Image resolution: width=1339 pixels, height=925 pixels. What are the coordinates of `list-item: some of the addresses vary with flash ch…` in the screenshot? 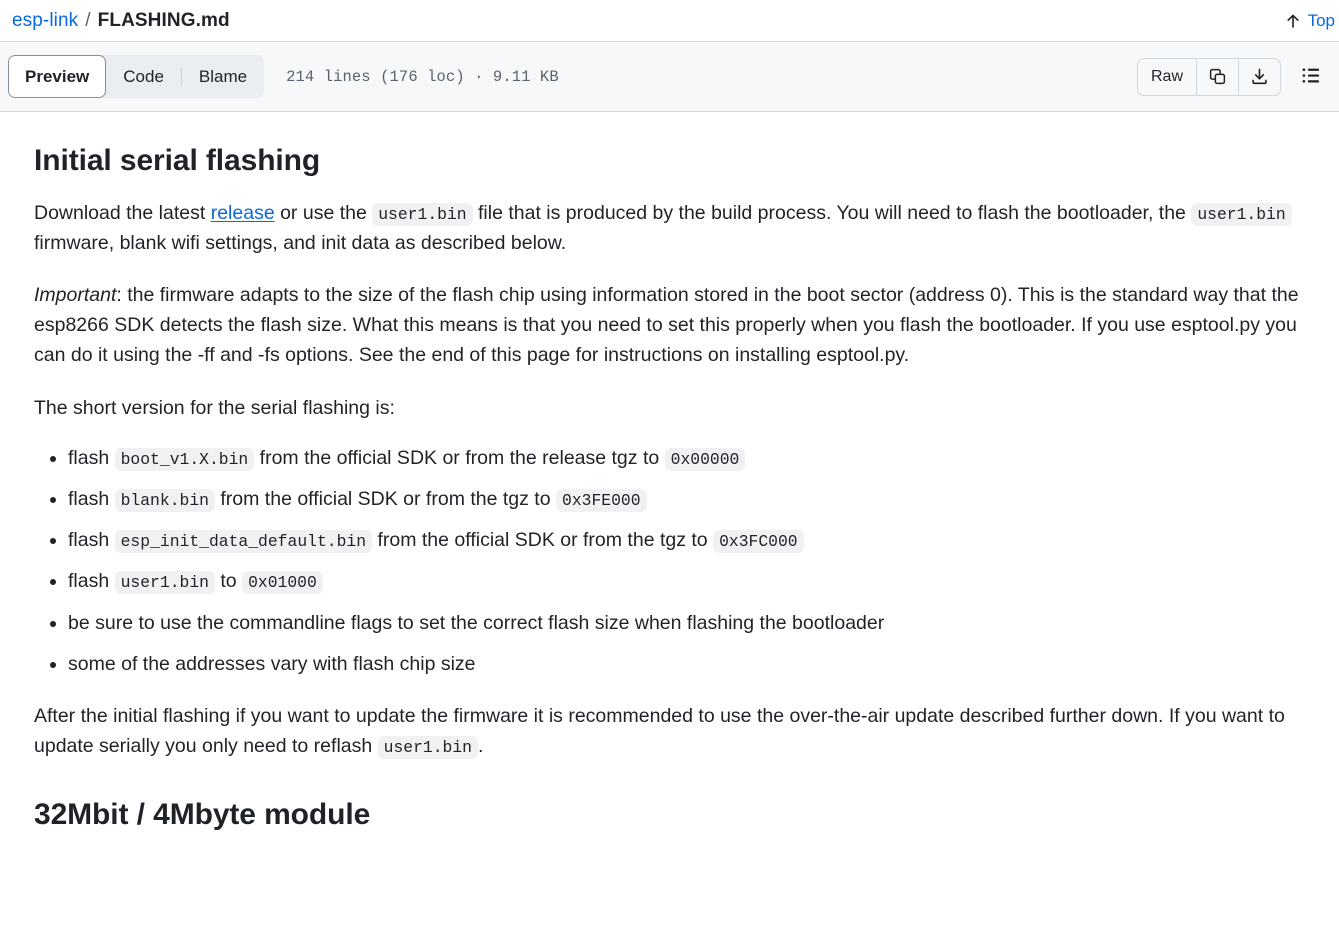 It's located at (677, 664).